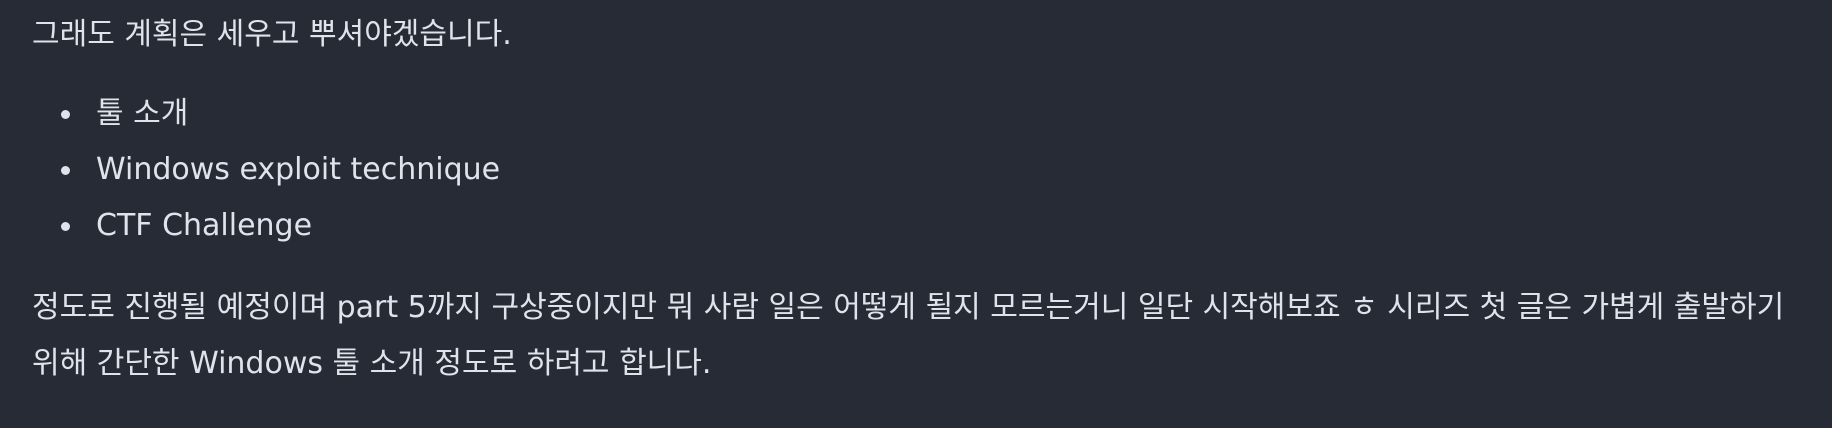 The height and width of the screenshot is (428, 1832). Describe the element at coordinates (204, 225) in the screenshot. I see `list-item-text: CTF Challenge` at that location.